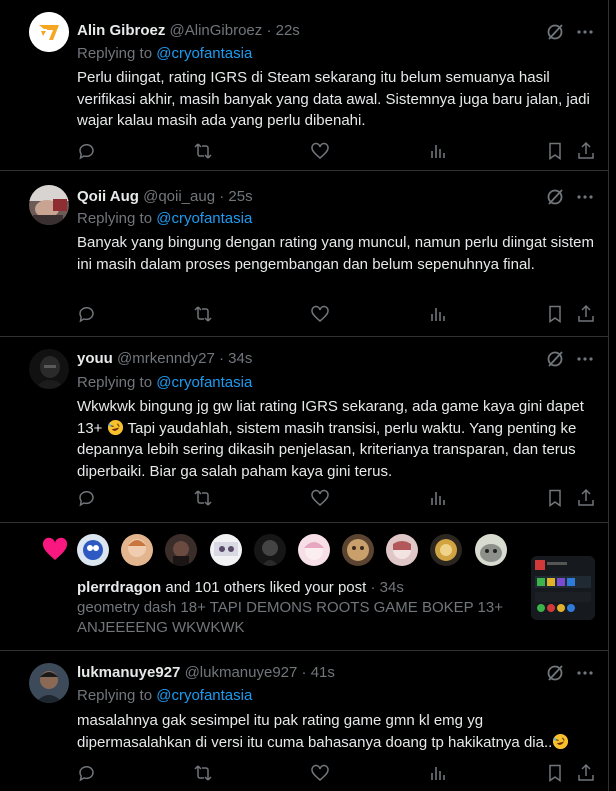  What do you see at coordinates (108, 196) in the screenshot?
I see `author-name: Qoii Aug` at bounding box center [108, 196].